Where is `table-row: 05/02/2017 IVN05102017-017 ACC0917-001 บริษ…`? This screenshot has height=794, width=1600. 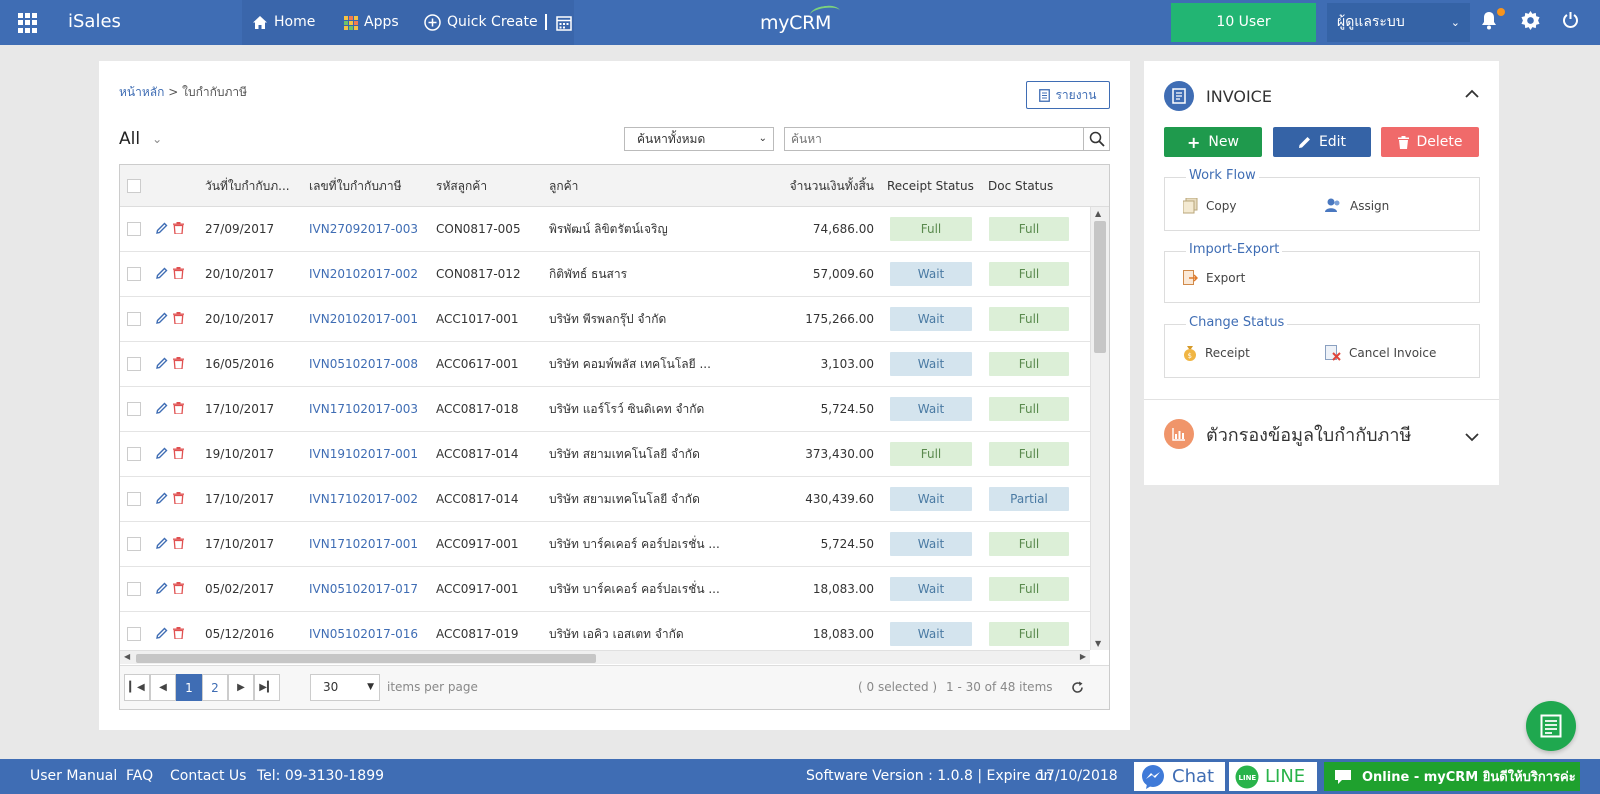 table-row: 05/02/2017 IVN05102017-017 ACC0917-001 บริษ… is located at coordinates (605, 589).